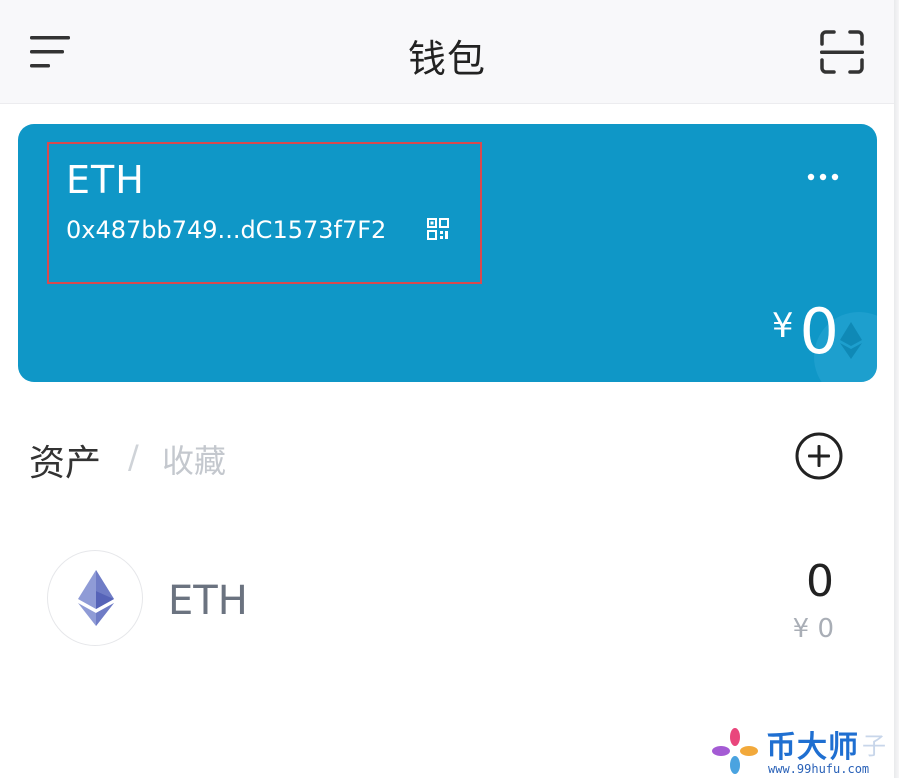 The height and width of the screenshot is (778, 899). I want to click on qr-code-icon, so click(438, 229).